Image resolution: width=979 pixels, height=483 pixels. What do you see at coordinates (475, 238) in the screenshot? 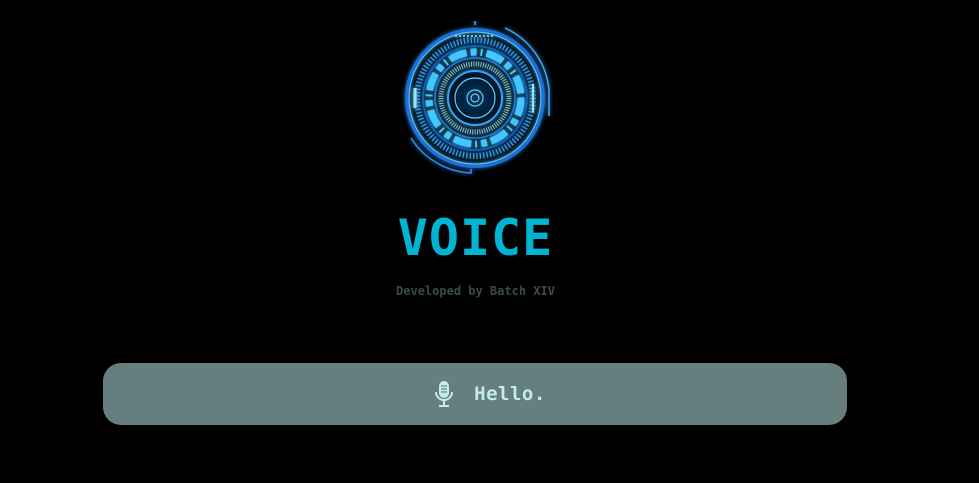
I see `app-title: VOICE` at bounding box center [475, 238].